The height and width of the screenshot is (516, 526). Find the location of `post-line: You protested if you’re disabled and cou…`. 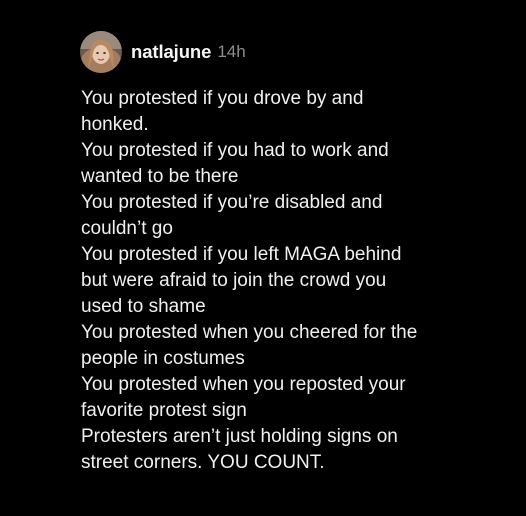

post-line: You protested if you’re disabled and cou… is located at coordinates (232, 215).